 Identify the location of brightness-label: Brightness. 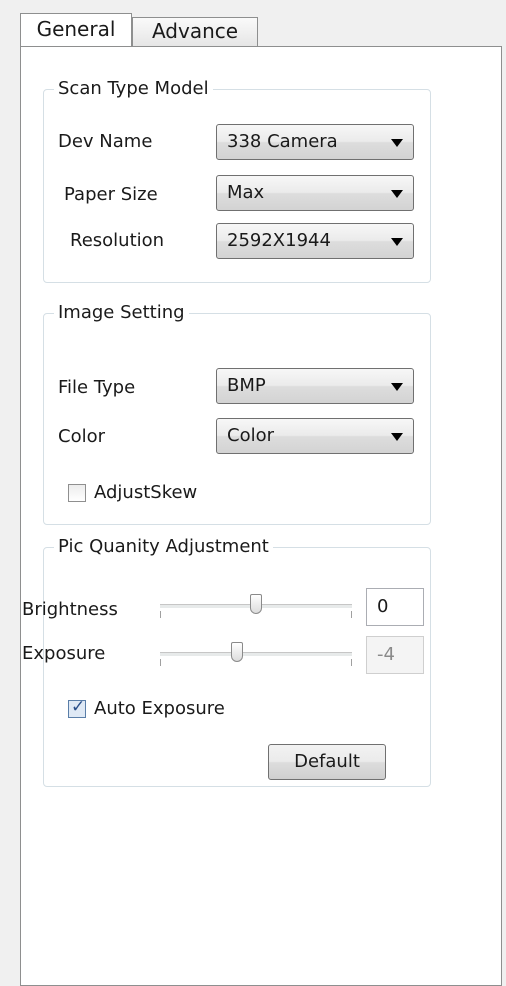
(70, 609).